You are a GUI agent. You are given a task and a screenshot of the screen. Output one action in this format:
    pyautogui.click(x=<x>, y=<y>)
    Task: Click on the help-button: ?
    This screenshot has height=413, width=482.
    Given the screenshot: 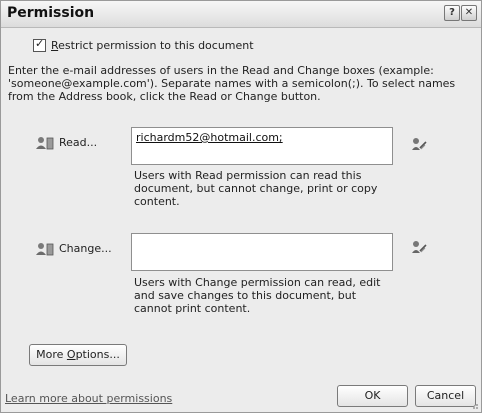 What is the action you would take?
    pyautogui.click(x=452, y=13)
    